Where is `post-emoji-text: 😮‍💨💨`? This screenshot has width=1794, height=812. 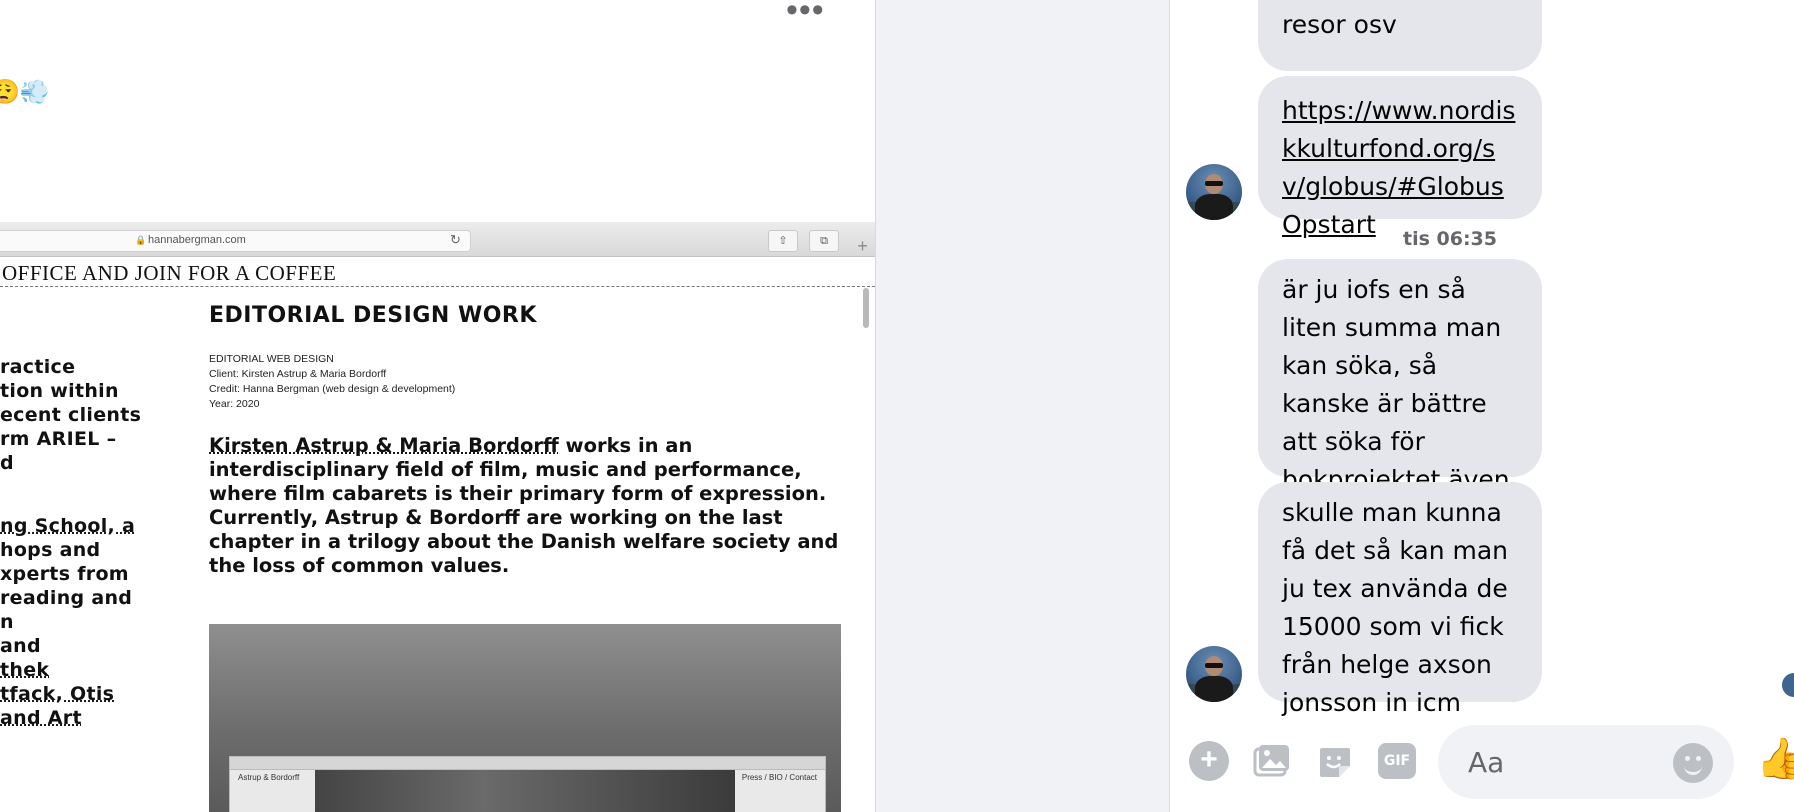
post-emoji-text: 😮‍💨💨 is located at coordinates (25, 92).